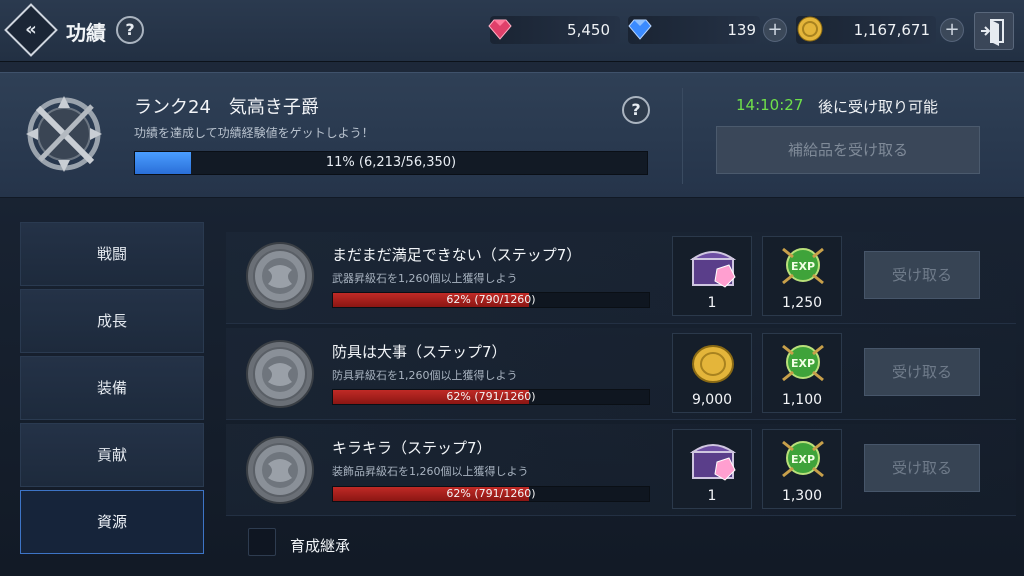 This screenshot has height=576, width=1024. I want to click on rank-subtitle: 功績を達成して功績経験値をゲットしよう！, so click(254, 133).